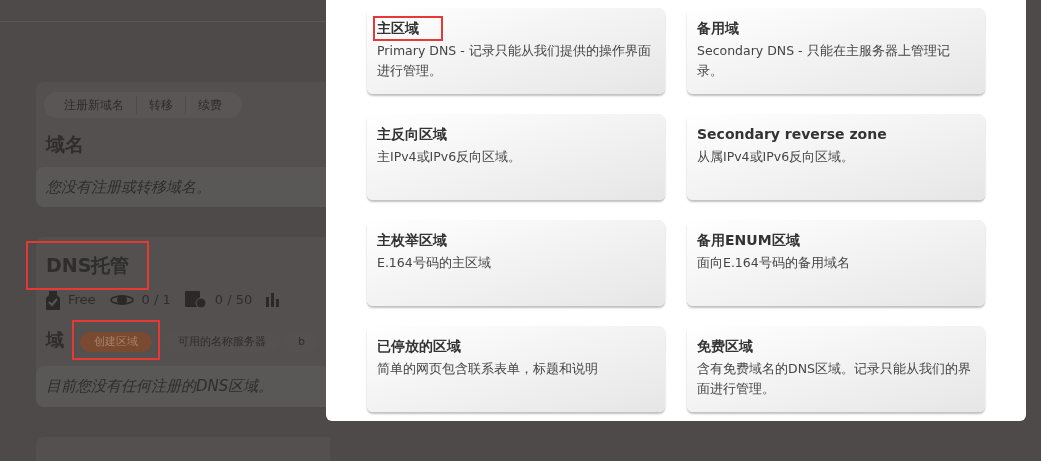  What do you see at coordinates (834, 379) in the screenshot?
I see `card-description: 含有免费域名的DNS区域。记录只能从我们的界面进行管理。` at bounding box center [834, 379].